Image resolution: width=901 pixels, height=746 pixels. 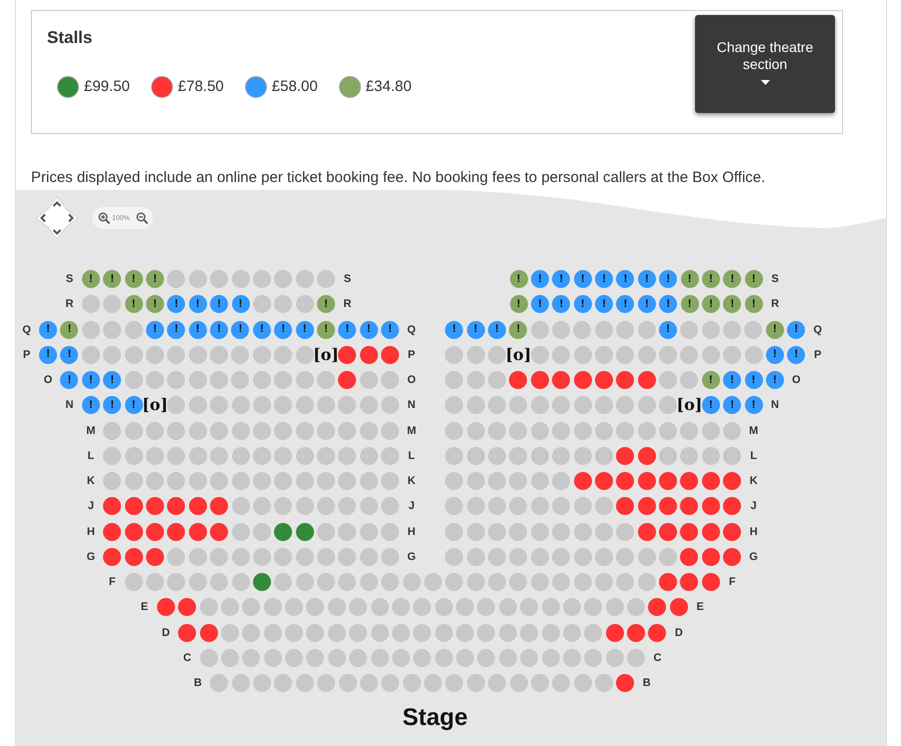 What do you see at coordinates (765, 64) in the screenshot?
I see `change-section-button: Change theatre section` at bounding box center [765, 64].